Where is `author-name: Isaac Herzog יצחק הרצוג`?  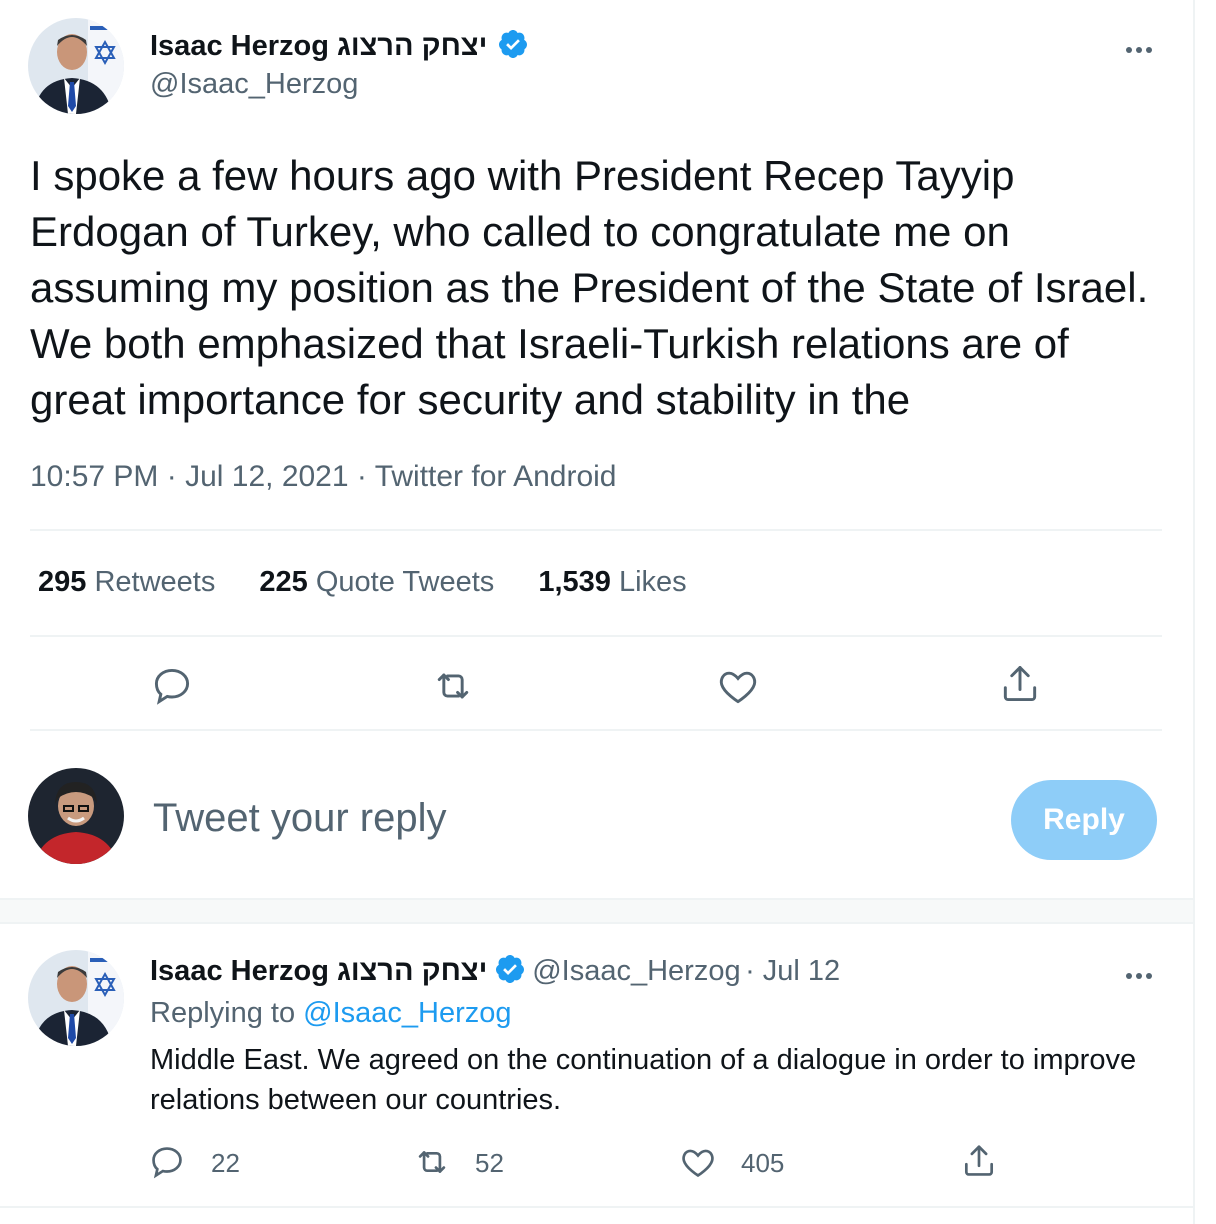
author-name: Isaac Herzog יצחק הרצוג is located at coordinates (339, 45).